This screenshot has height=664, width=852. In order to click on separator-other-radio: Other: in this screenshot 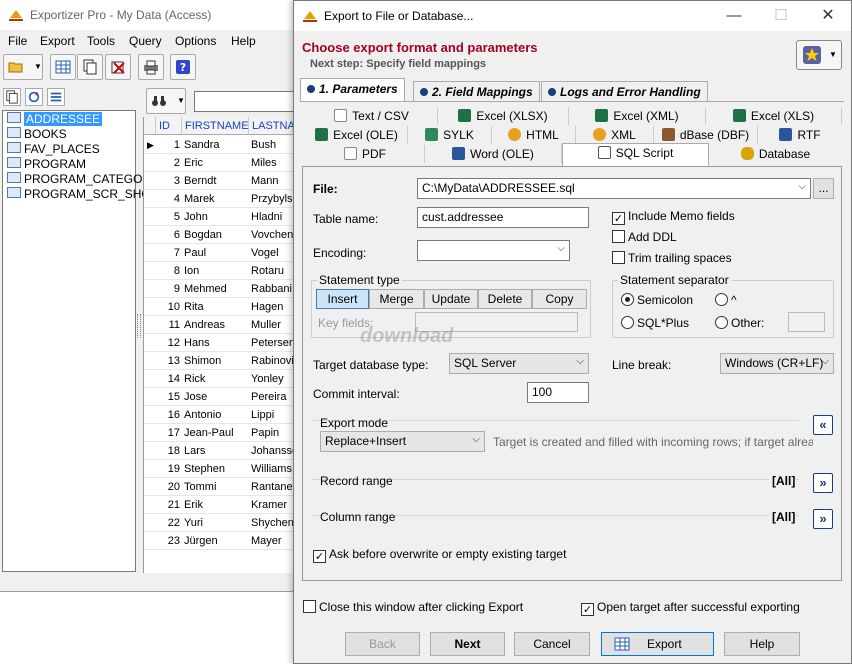, I will do `click(739, 323)`.